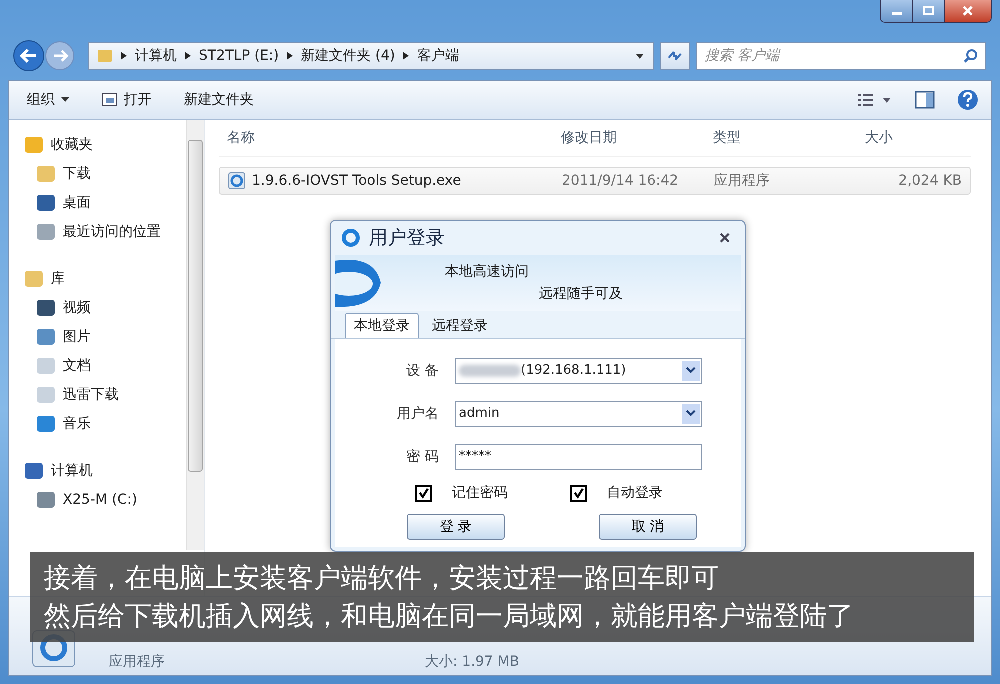  I want to click on sidebar-item: 最近访问的位置, so click(105, 231).